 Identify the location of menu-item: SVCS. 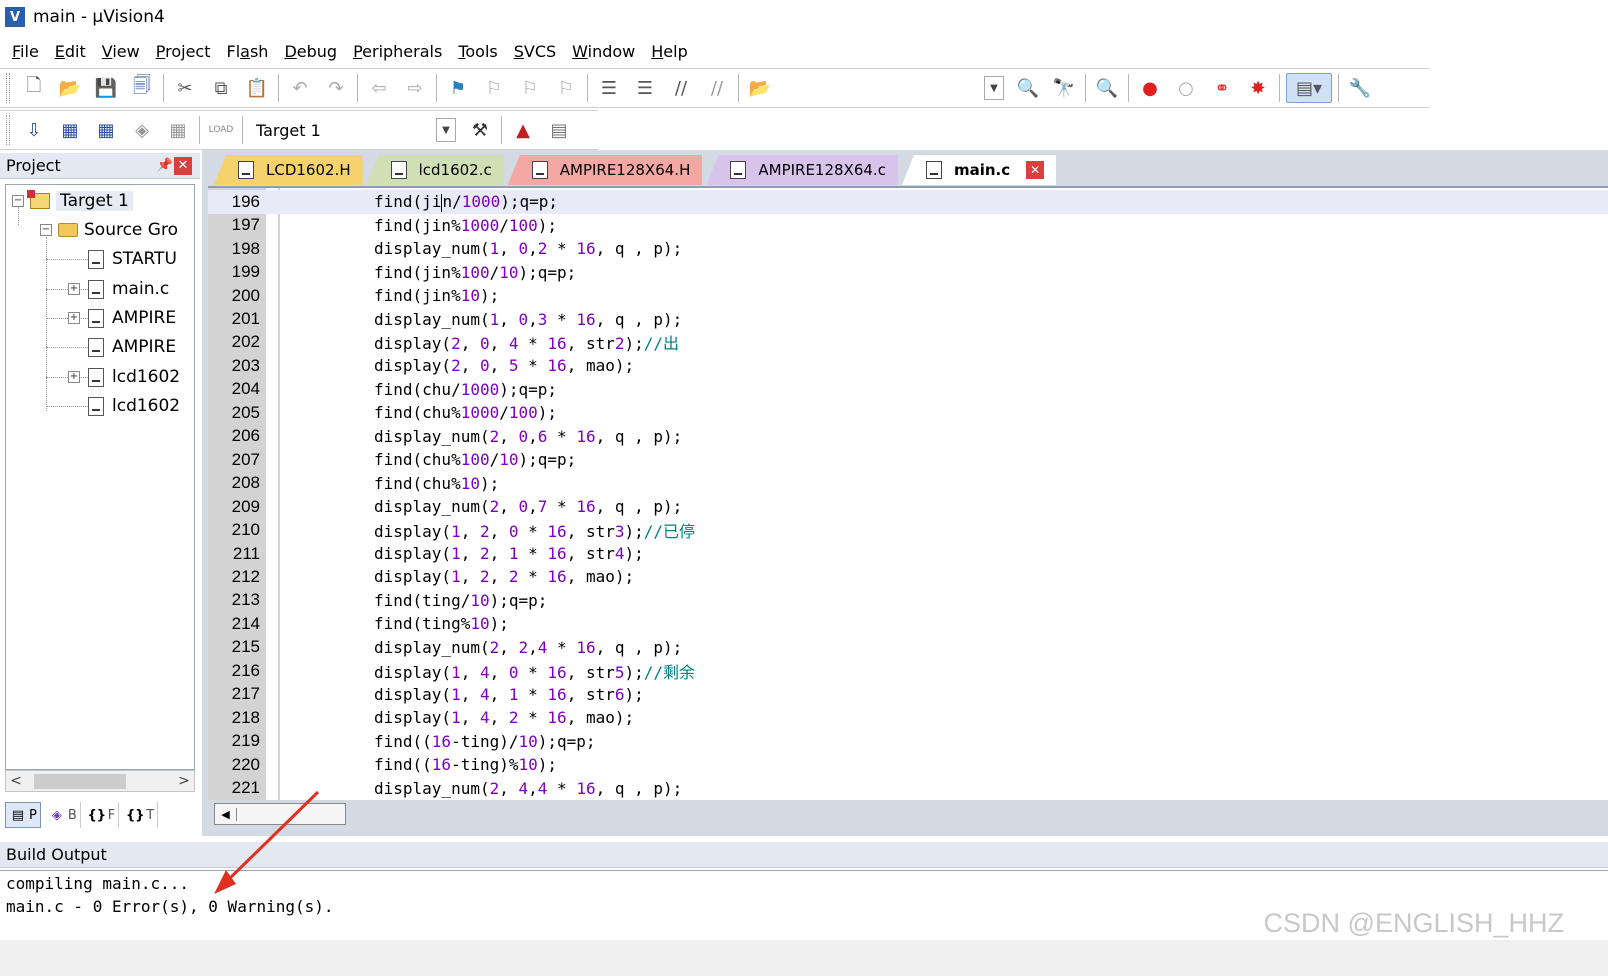
(535, 51).